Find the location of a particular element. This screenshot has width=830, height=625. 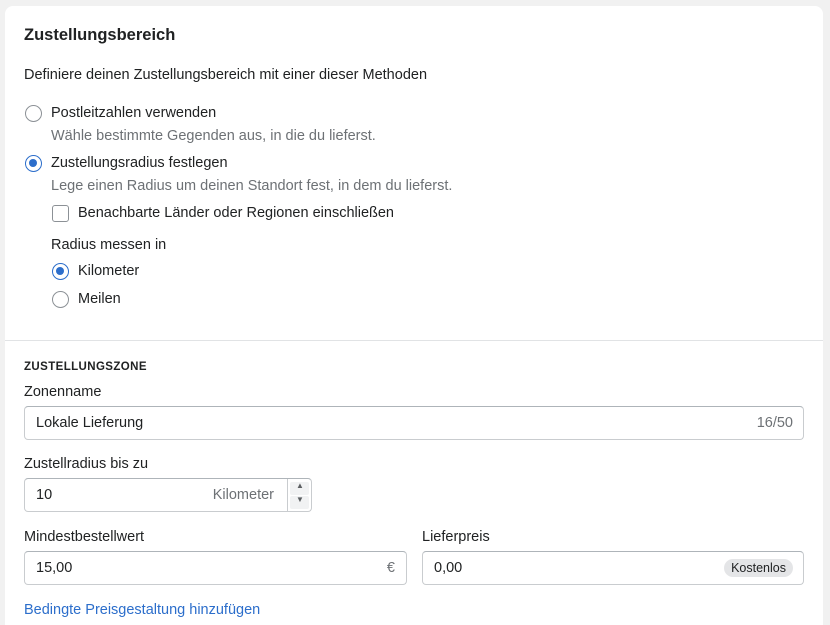

delivery-price-label: Lieferpreis is located at coordinates (456, 537).